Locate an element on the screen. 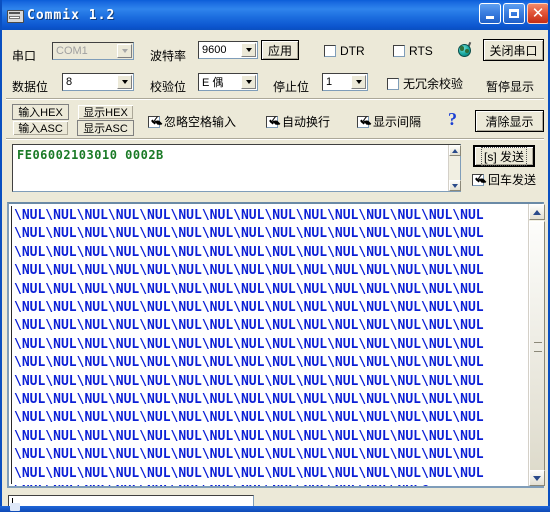 The height and width of the screenshot is (512, 550). baud-combo: 9600 is located at coordinates (228, 50).